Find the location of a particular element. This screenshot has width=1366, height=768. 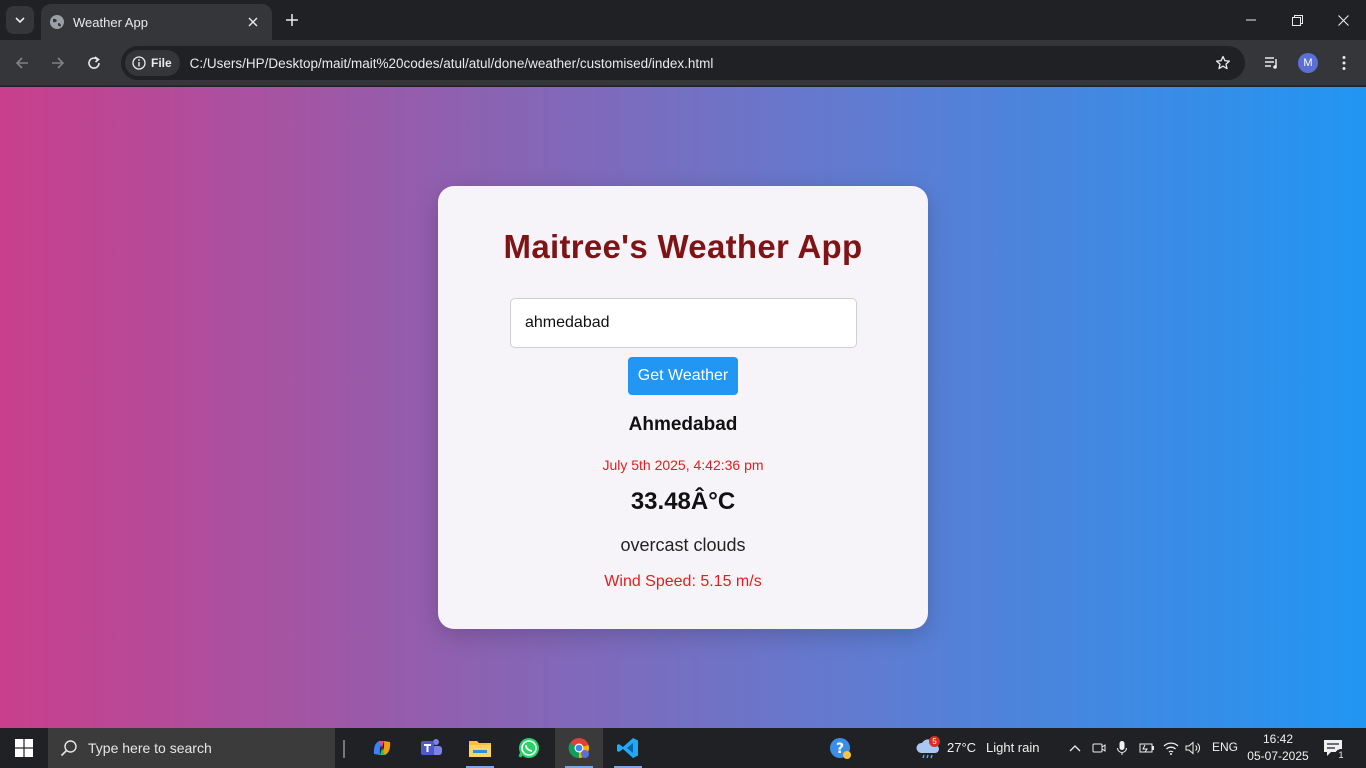

wifi-icon is located at coordinates (1171, 748).